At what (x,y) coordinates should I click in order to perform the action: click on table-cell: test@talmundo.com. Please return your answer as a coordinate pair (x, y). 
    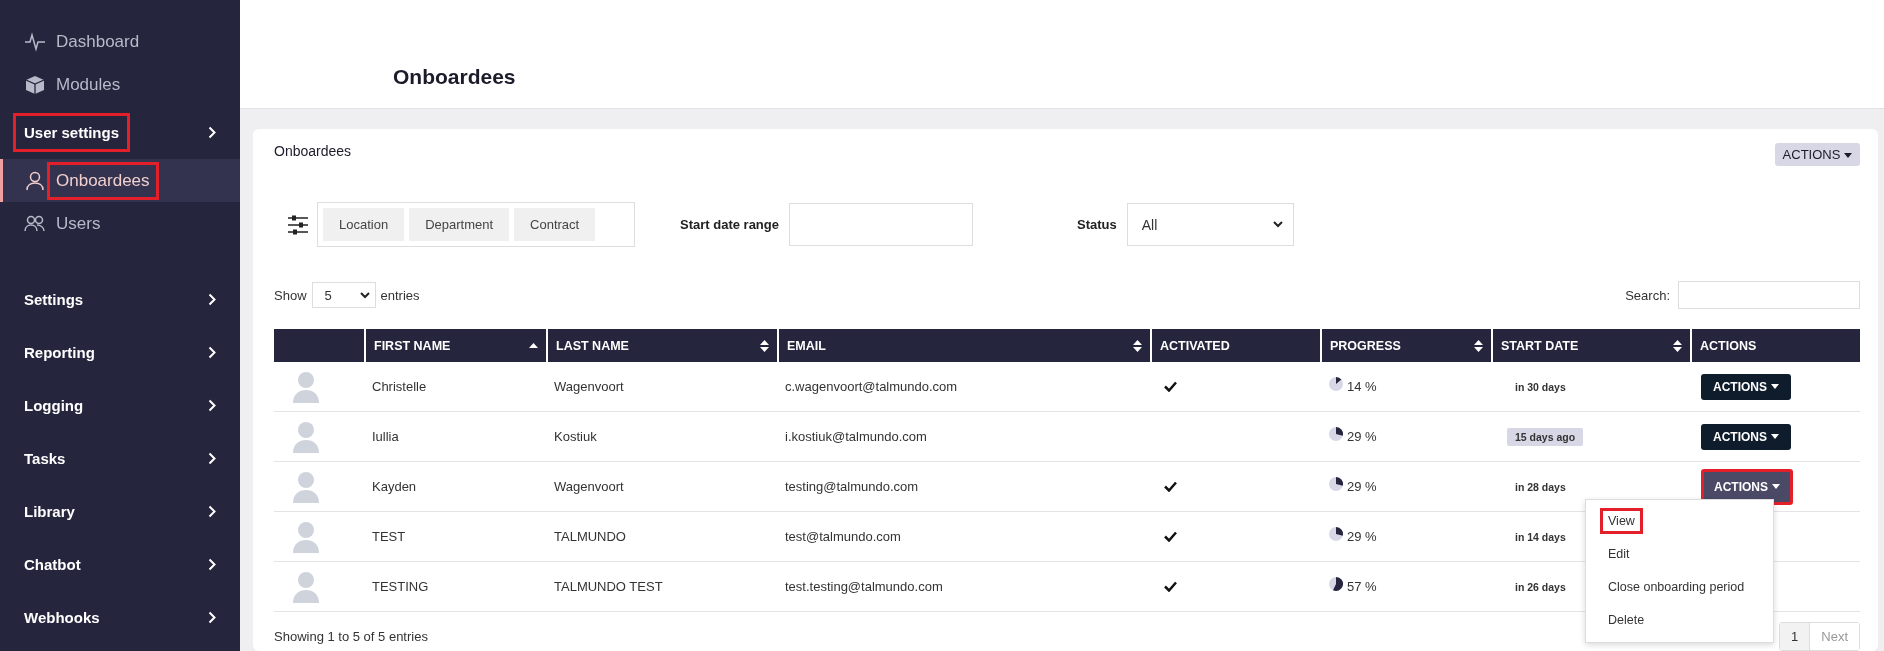
    Looking at the image, I should click on (843, 536).